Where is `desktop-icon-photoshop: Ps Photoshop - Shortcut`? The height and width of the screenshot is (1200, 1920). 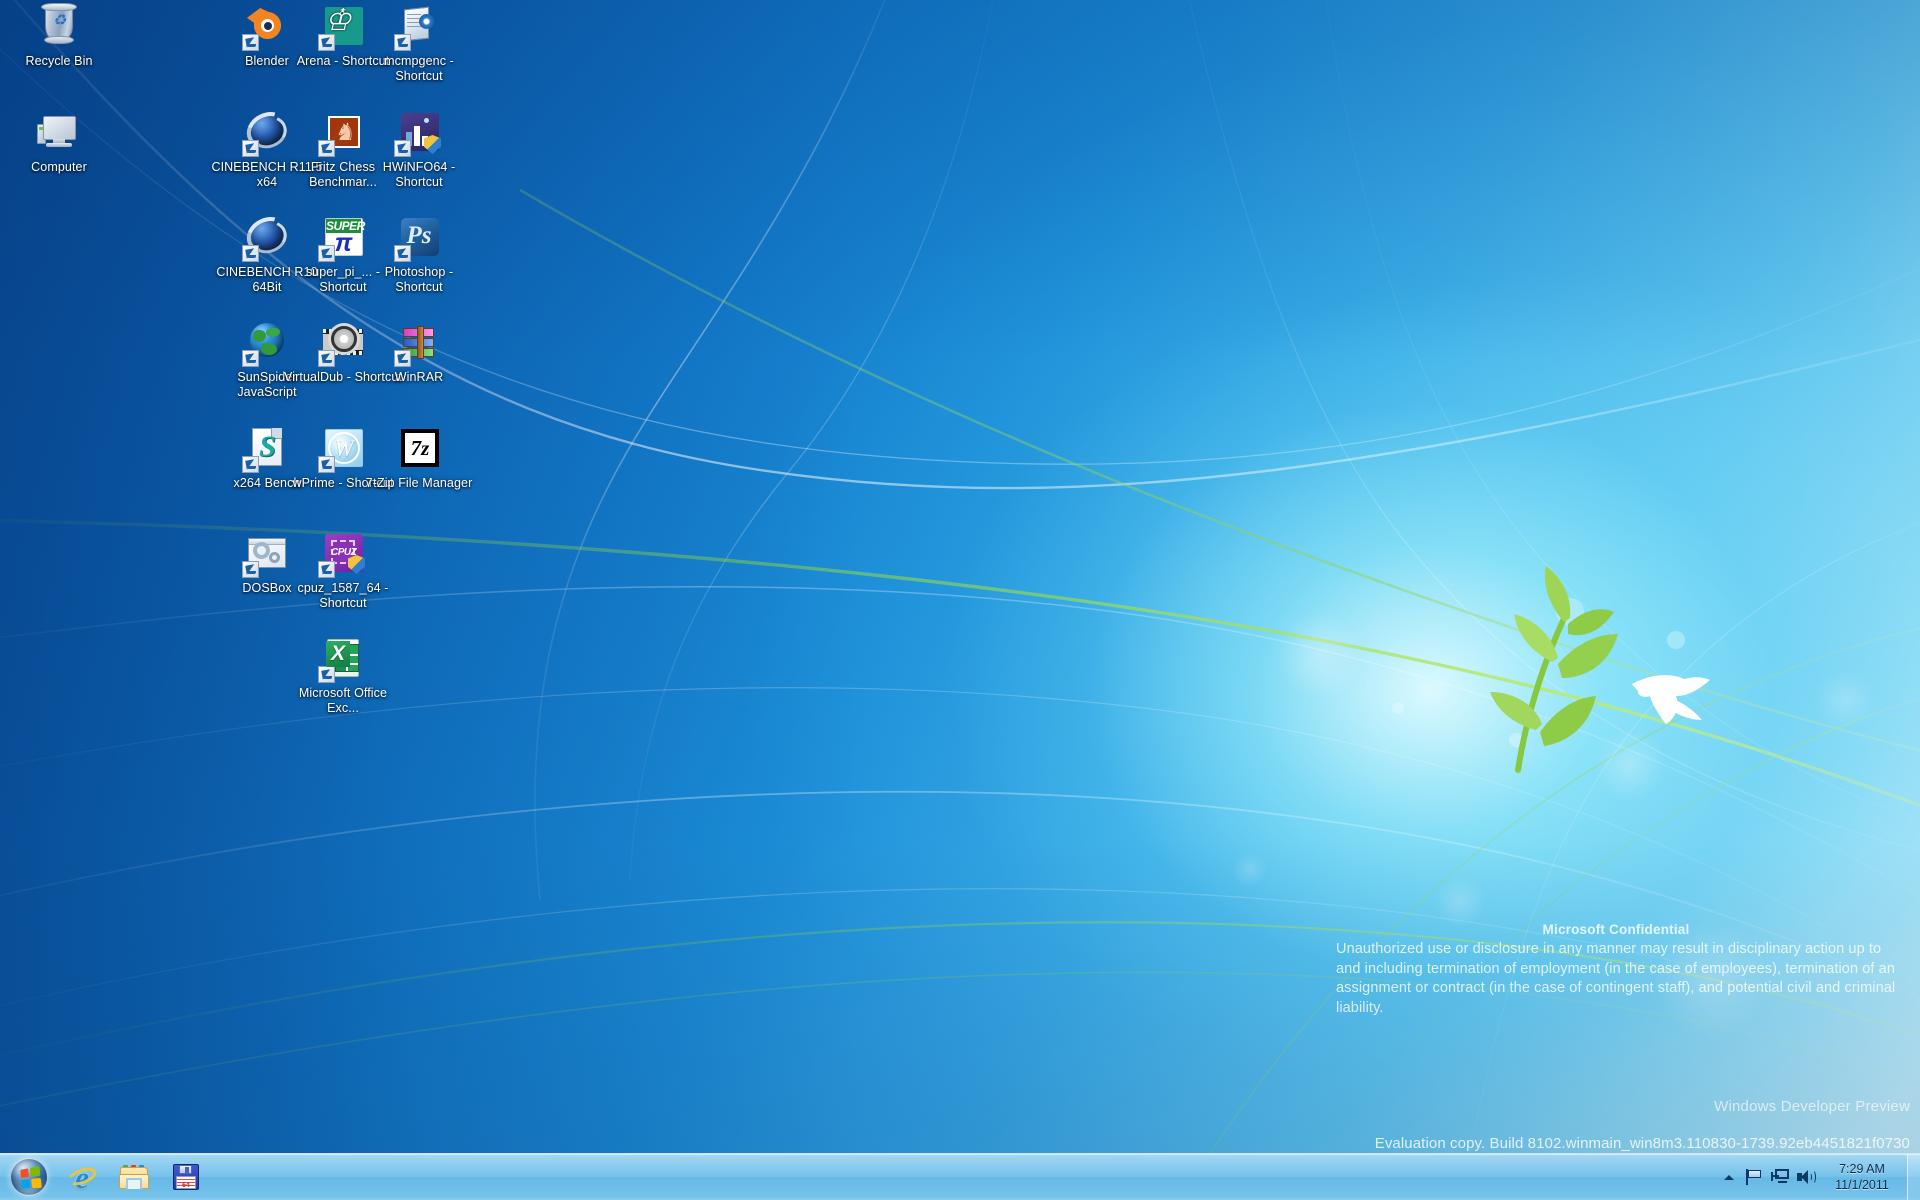
desktop-icon-photoshop: Ps Photoshop - Shortcut is located at coordinates (419, 253).